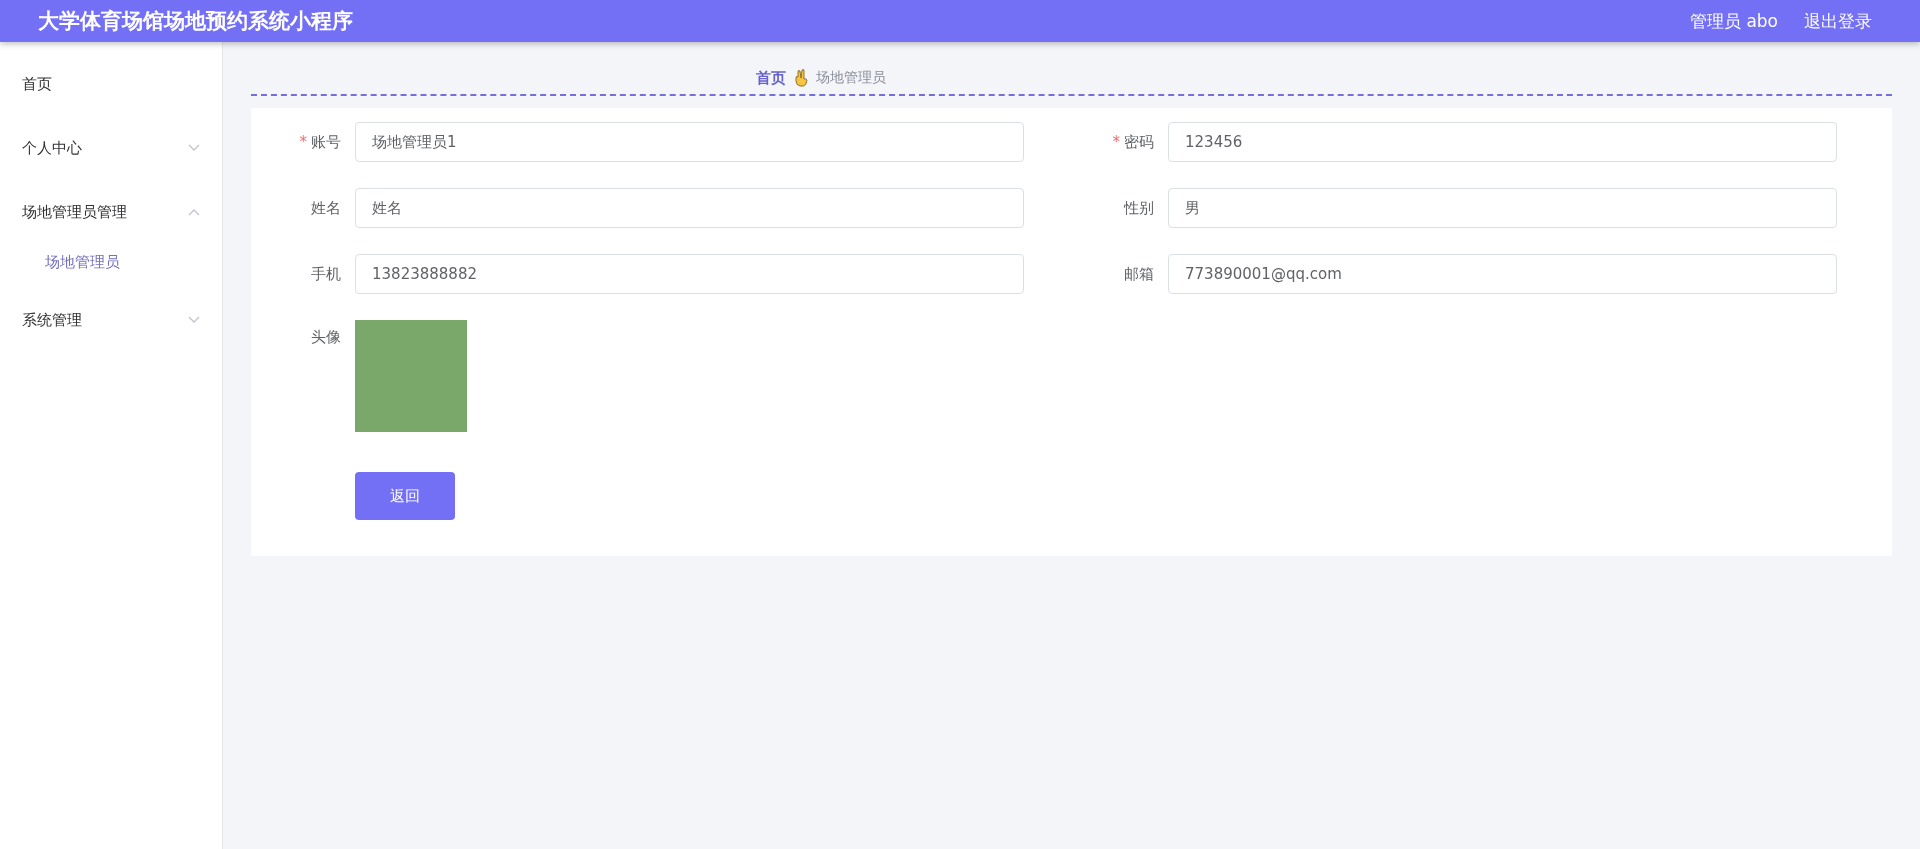 The width and height of the screenshot is (1920, 849). I want to click on input-field: 13823888882, so click(689, 274).